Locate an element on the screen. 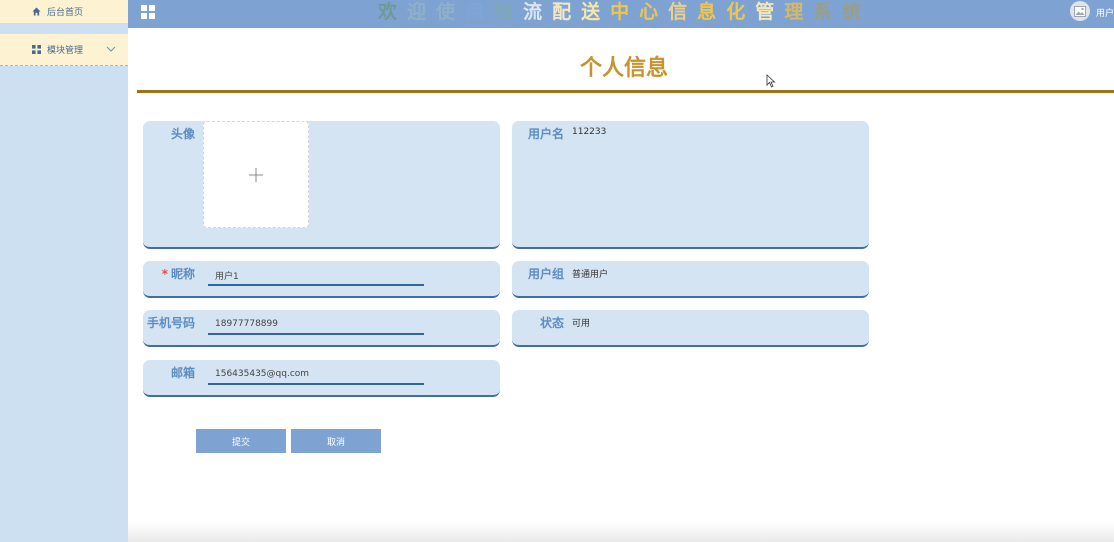 Image resolution: width=1114 pixels, height=542 pixels. cancel-button: 取消 is located at coordinates (336, 441).